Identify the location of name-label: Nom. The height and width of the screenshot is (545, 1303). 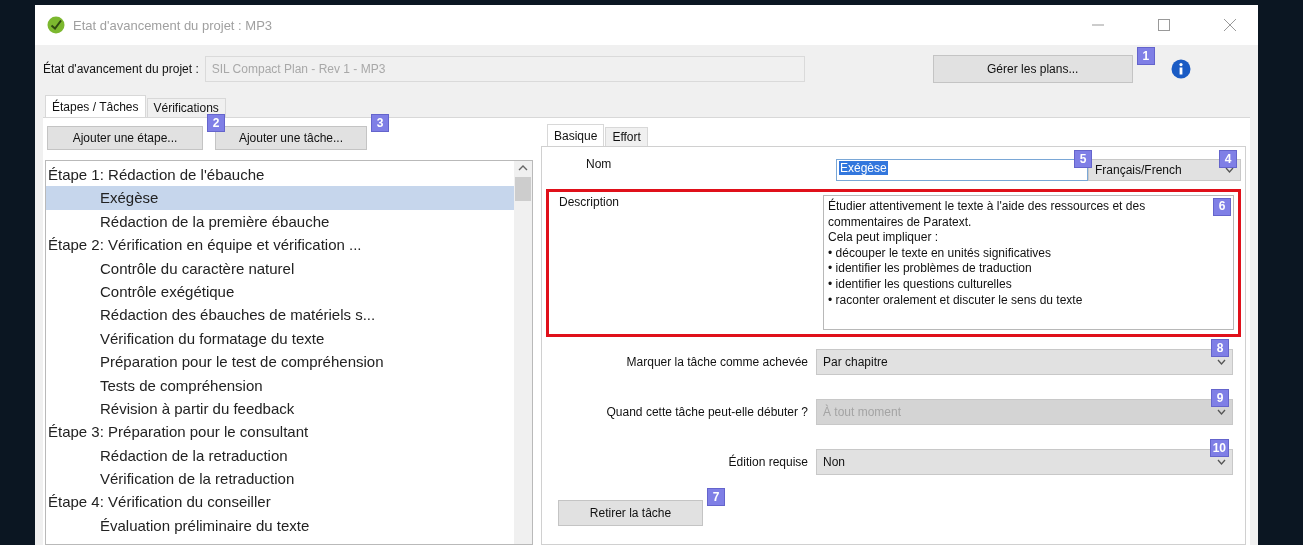
(599, 163).